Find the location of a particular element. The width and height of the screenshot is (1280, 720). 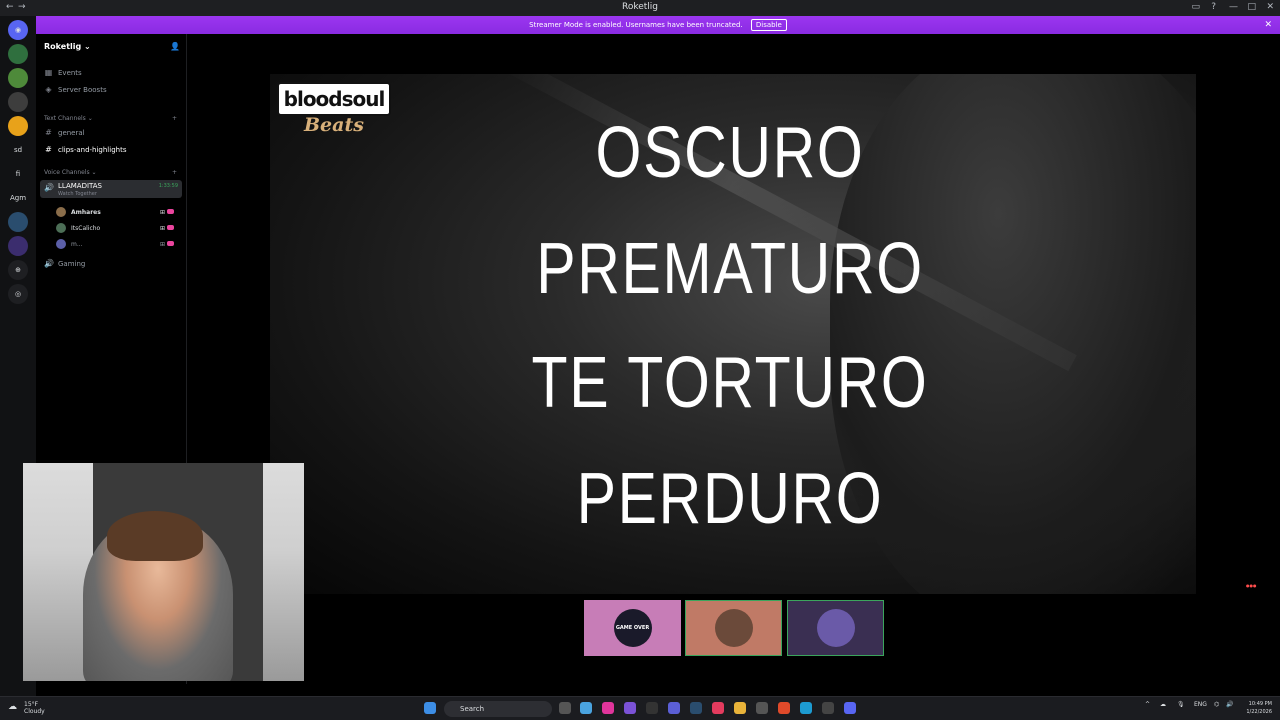

discord-icon is located at coordinates (850, 708).